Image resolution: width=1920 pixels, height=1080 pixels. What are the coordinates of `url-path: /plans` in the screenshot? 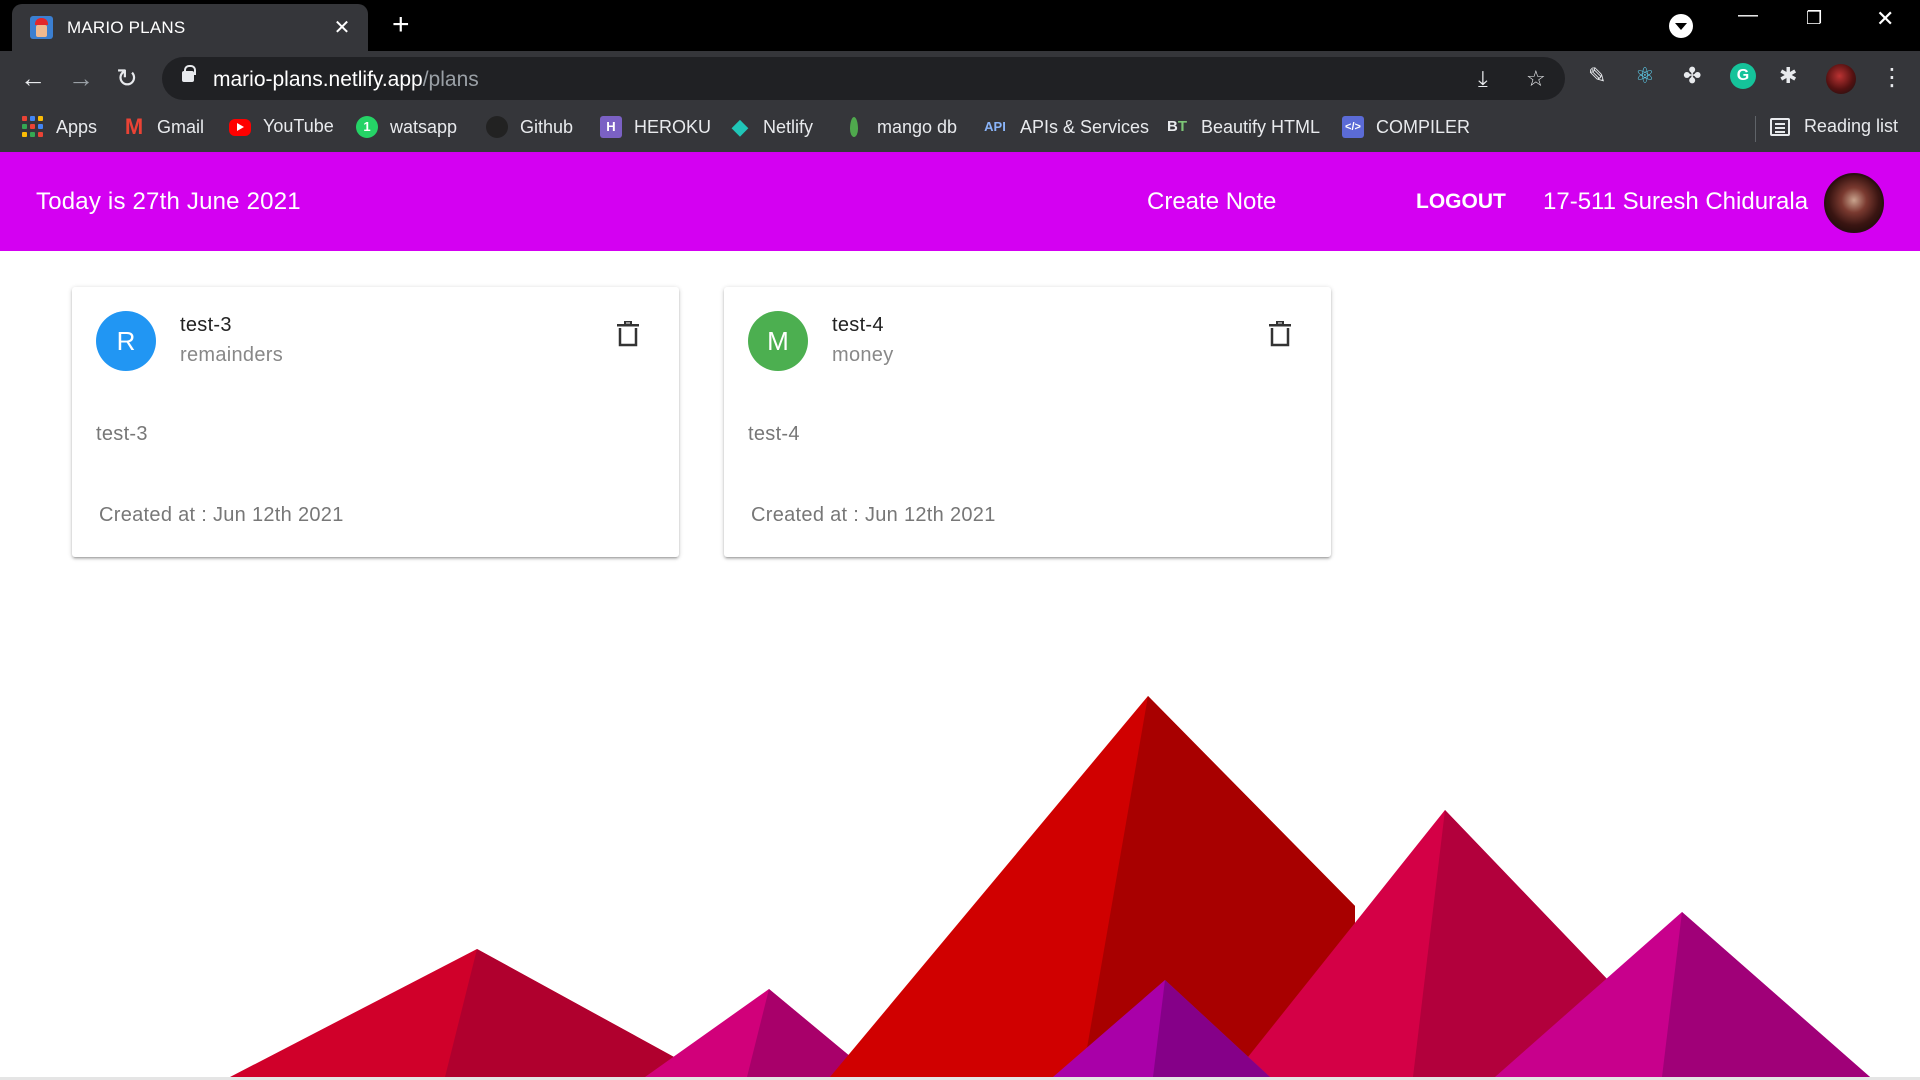 It's located at (450, 79).